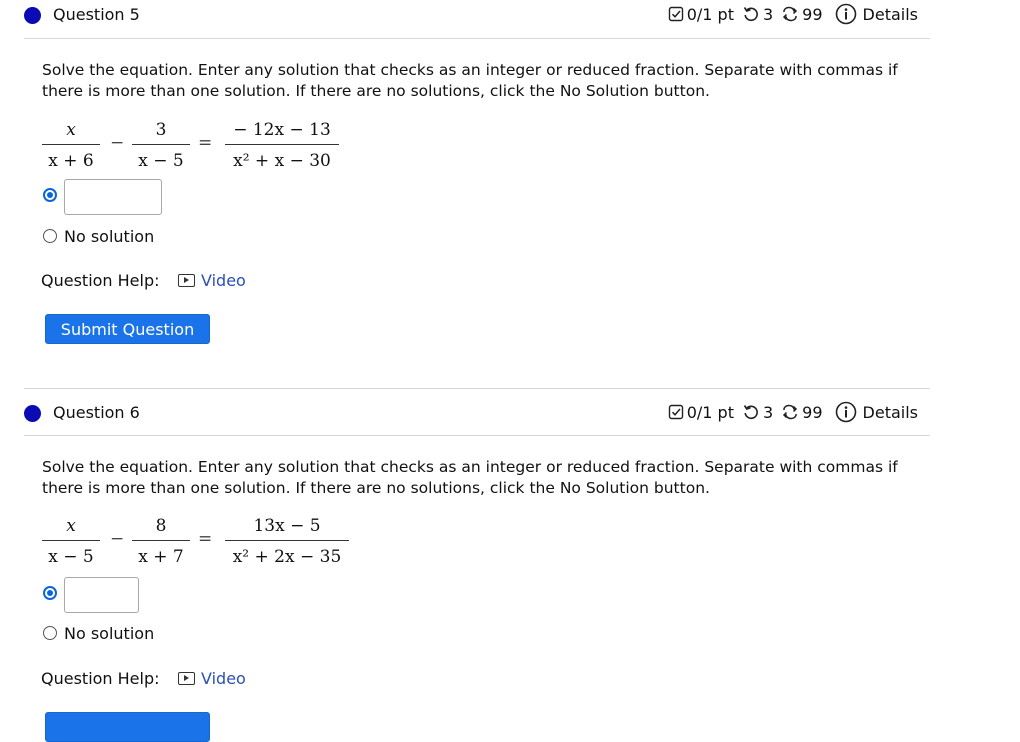  Describe the element at coordinates (282, 161) in the screenshot. I see `fraction-3-denominator: x² + x − 30` at that location.